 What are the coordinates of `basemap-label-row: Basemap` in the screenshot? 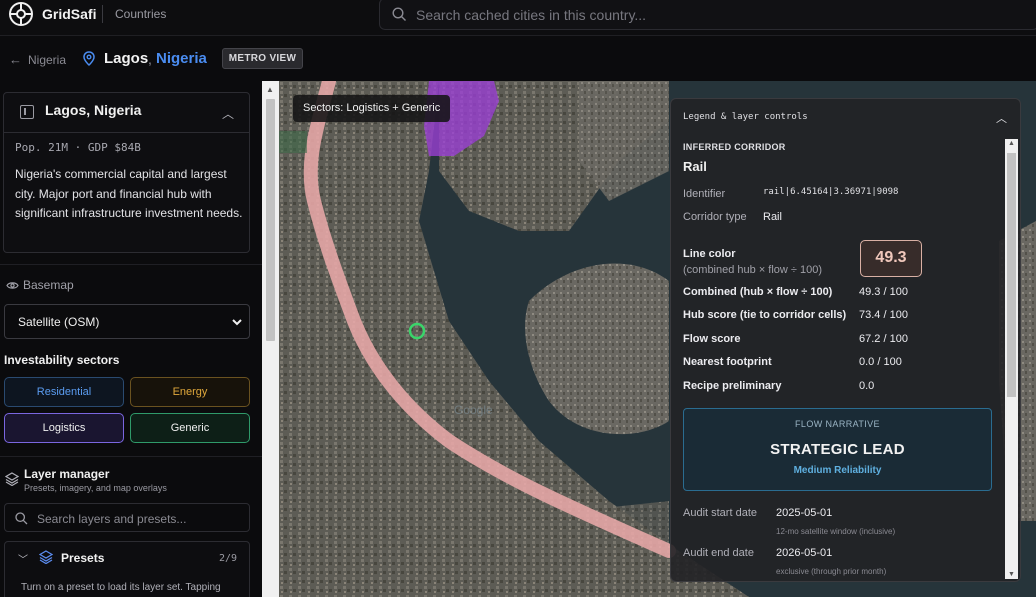 It's located at (40, 285).